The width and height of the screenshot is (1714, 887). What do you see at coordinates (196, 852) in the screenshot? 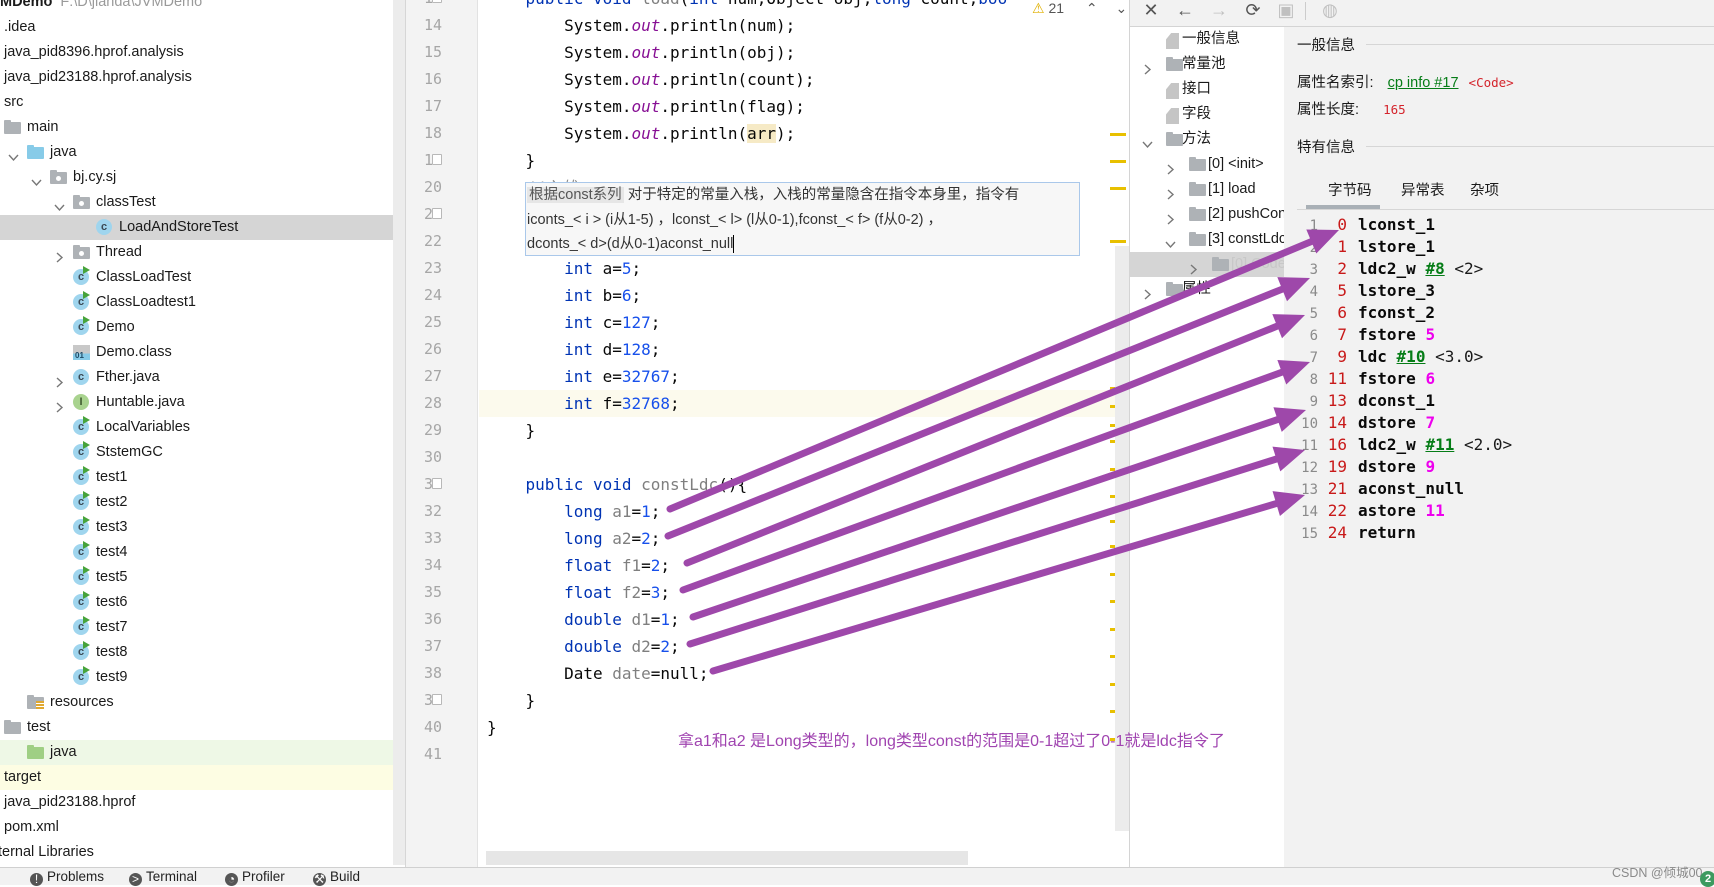
I see `project-tree-item: ternal Libraries` at bounding box center [196, 852].